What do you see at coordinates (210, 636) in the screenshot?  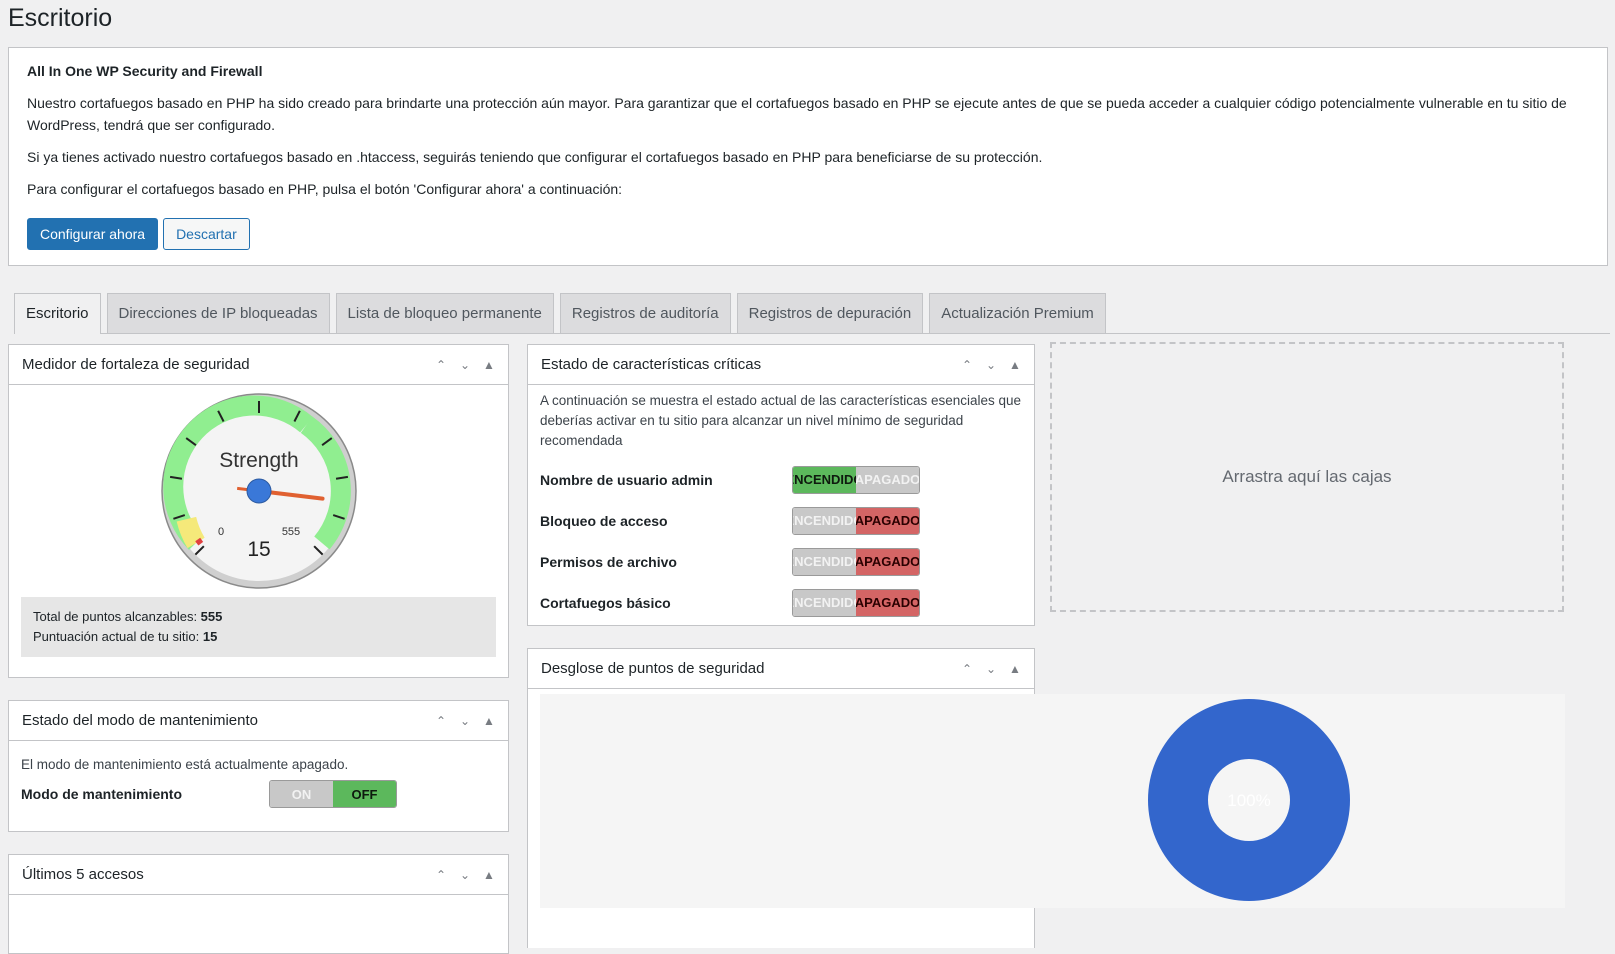 I see `current-score-value: 15` at bounding box center [210, 636].